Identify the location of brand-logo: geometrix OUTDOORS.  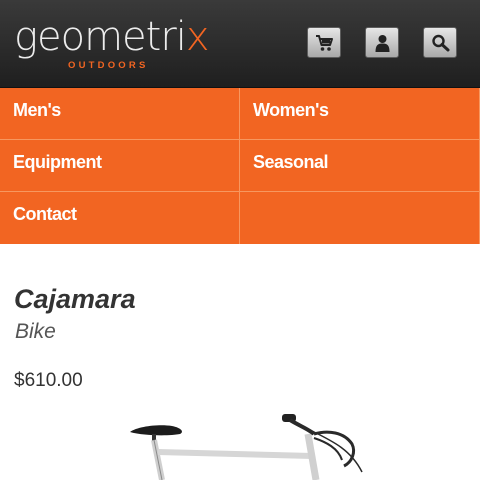
(114, 44).